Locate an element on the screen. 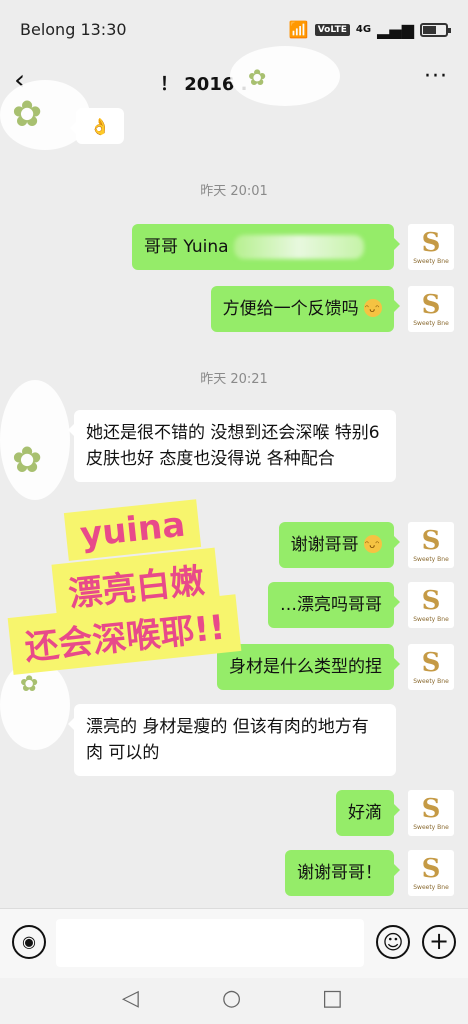 This screenshot has height=1024, width=468. other-message: 漂亮的 身材是瘦的 但该有肉的地方有肉 可以的 is located at coordinates (232, 740).